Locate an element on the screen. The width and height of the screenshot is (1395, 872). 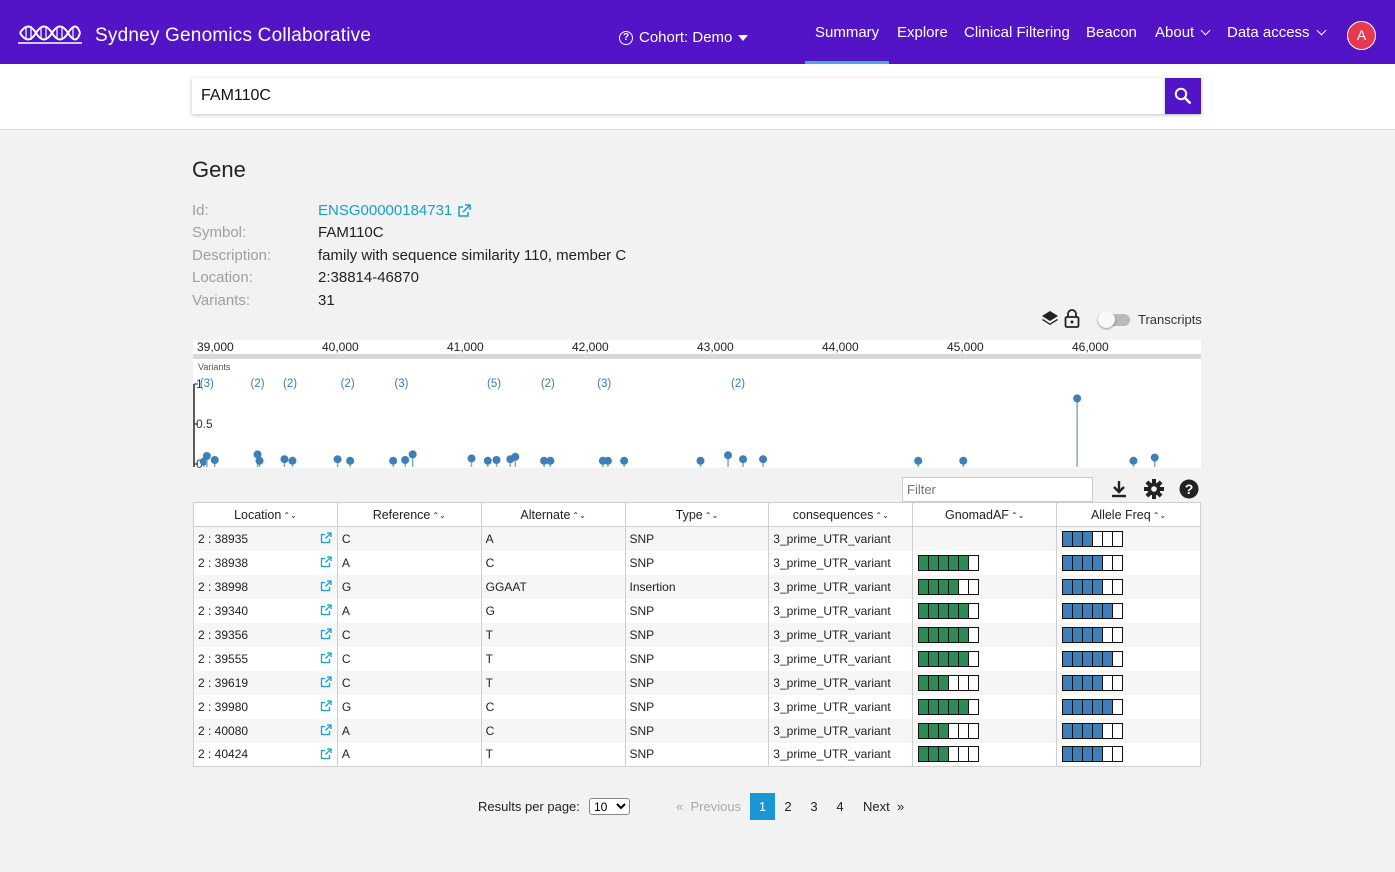
nav-data-access: Data access is located at coordinates (1276, 32).